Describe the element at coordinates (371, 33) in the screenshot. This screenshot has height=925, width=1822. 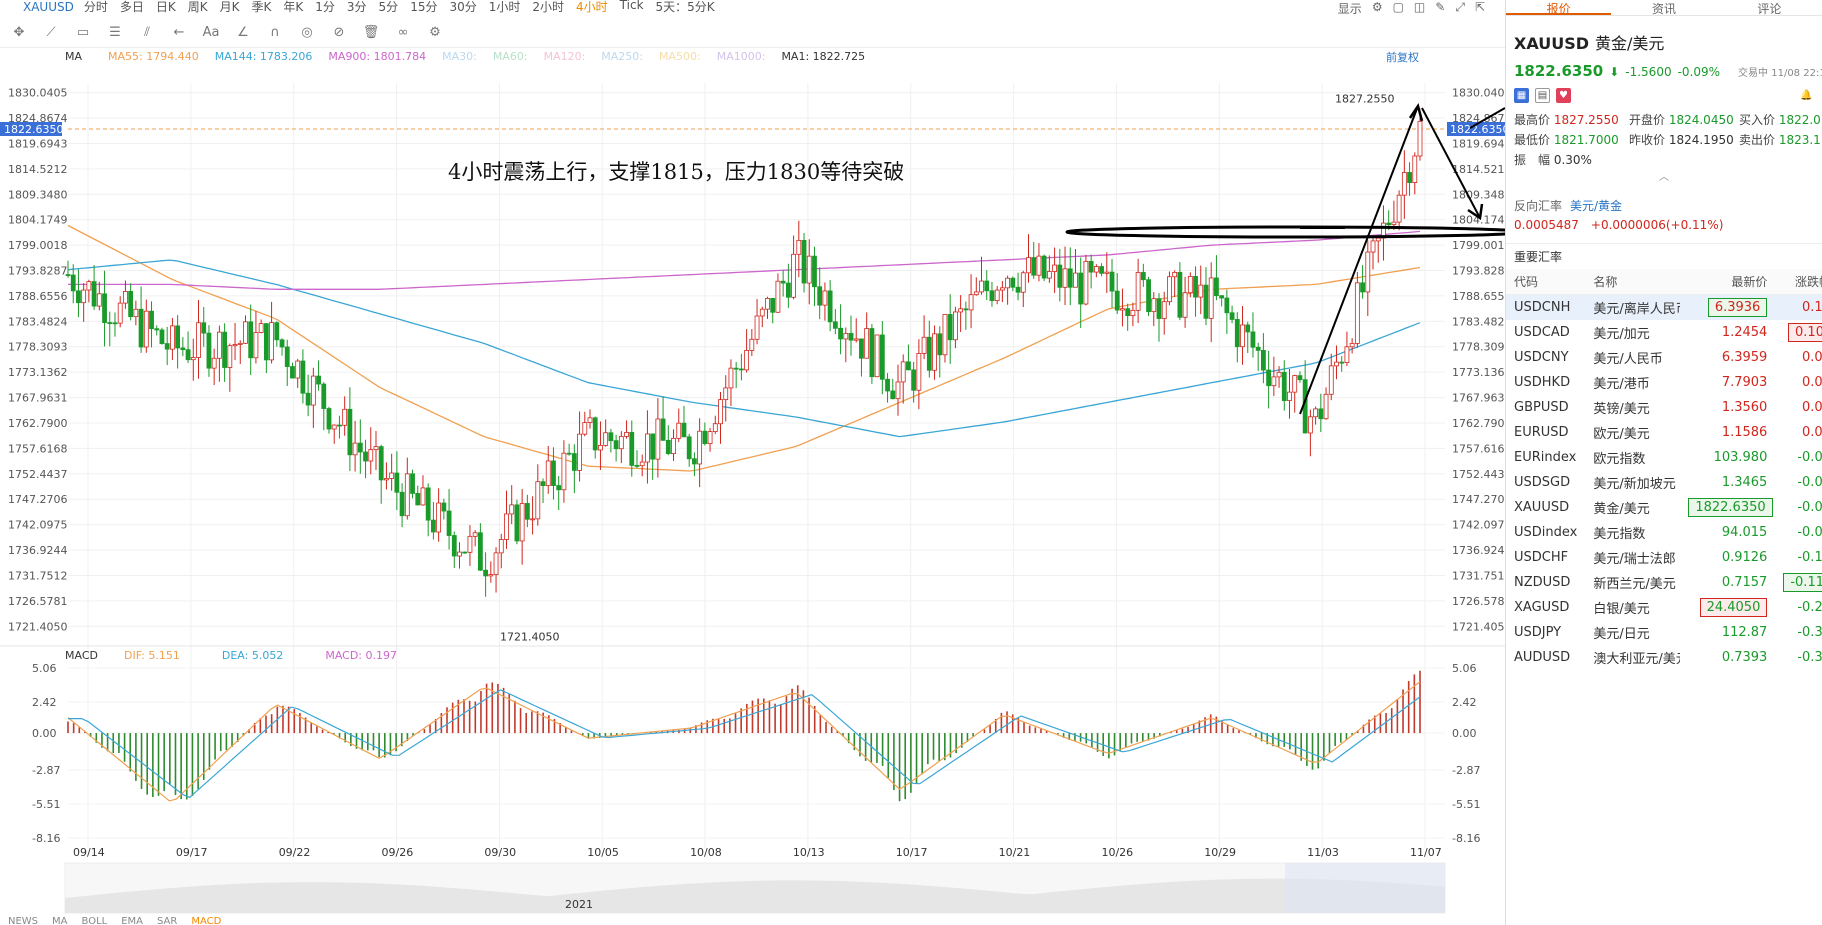
I see `trash-icon: 🗑` at that location.